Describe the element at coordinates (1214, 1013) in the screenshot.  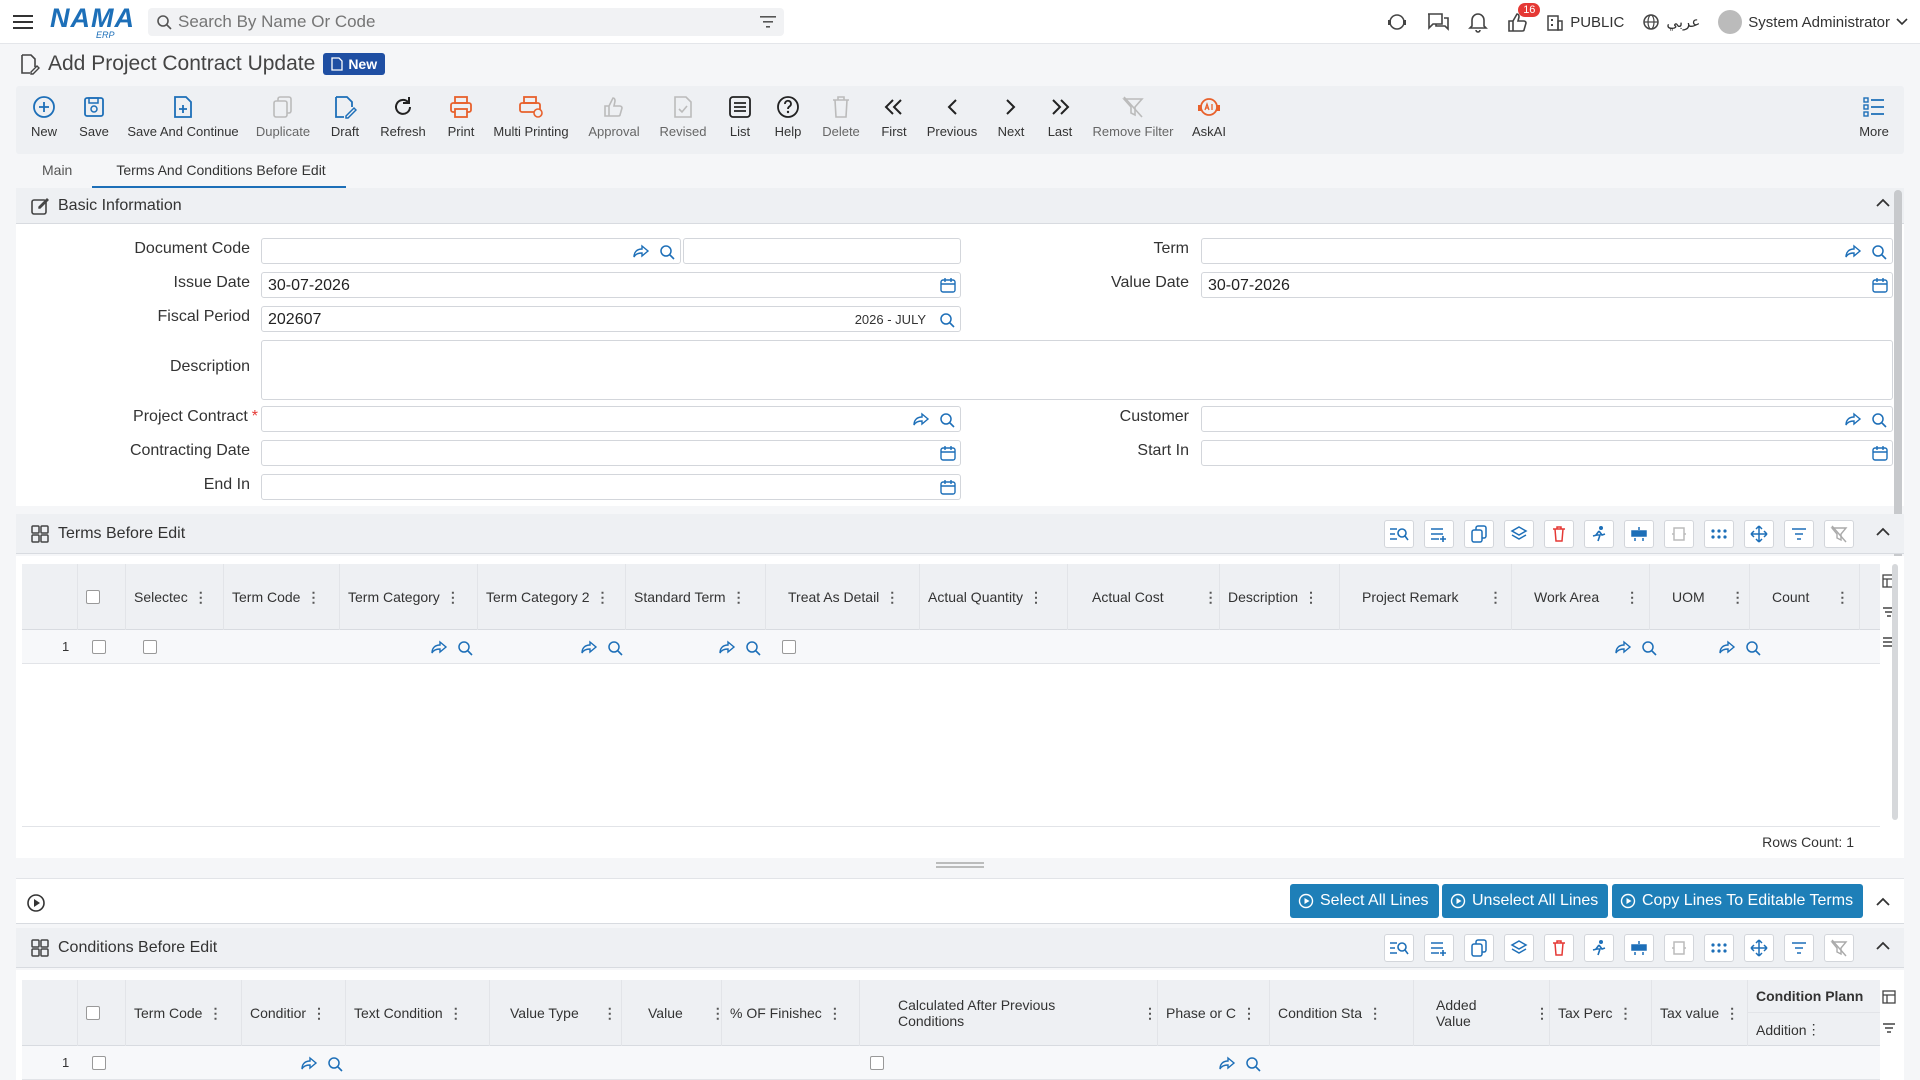
I see `column-header: Phase or C ⋮` at that location.